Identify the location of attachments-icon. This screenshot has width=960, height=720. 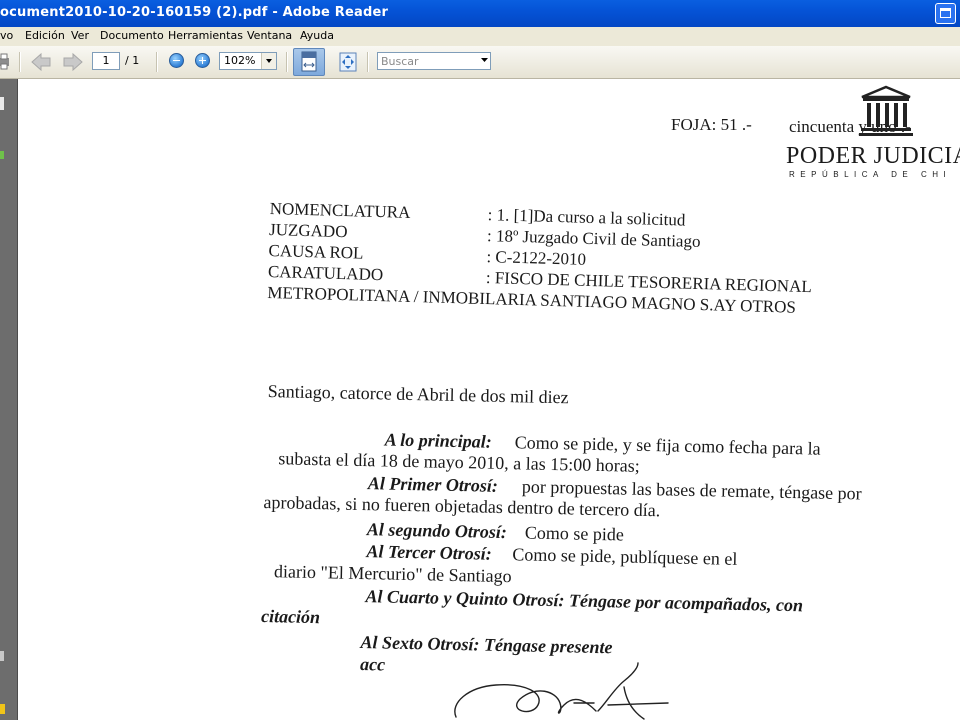
(2, 156).